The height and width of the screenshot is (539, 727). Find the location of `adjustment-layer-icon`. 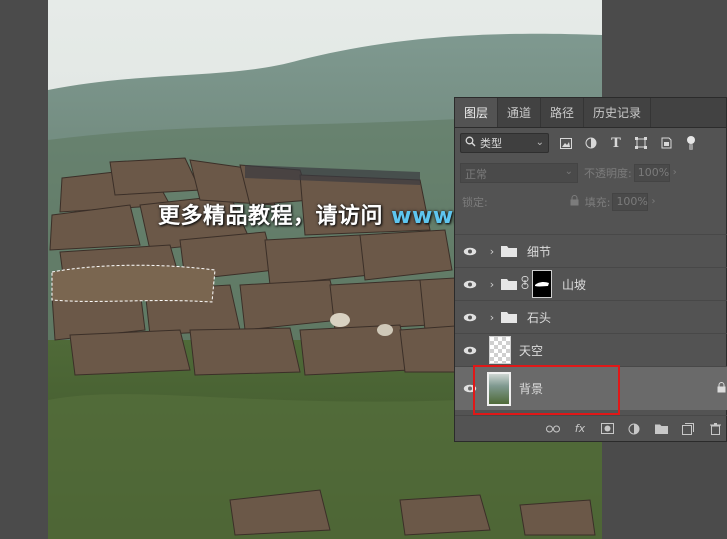

adjustment-layer-icon is located at coordinates (634, 429).